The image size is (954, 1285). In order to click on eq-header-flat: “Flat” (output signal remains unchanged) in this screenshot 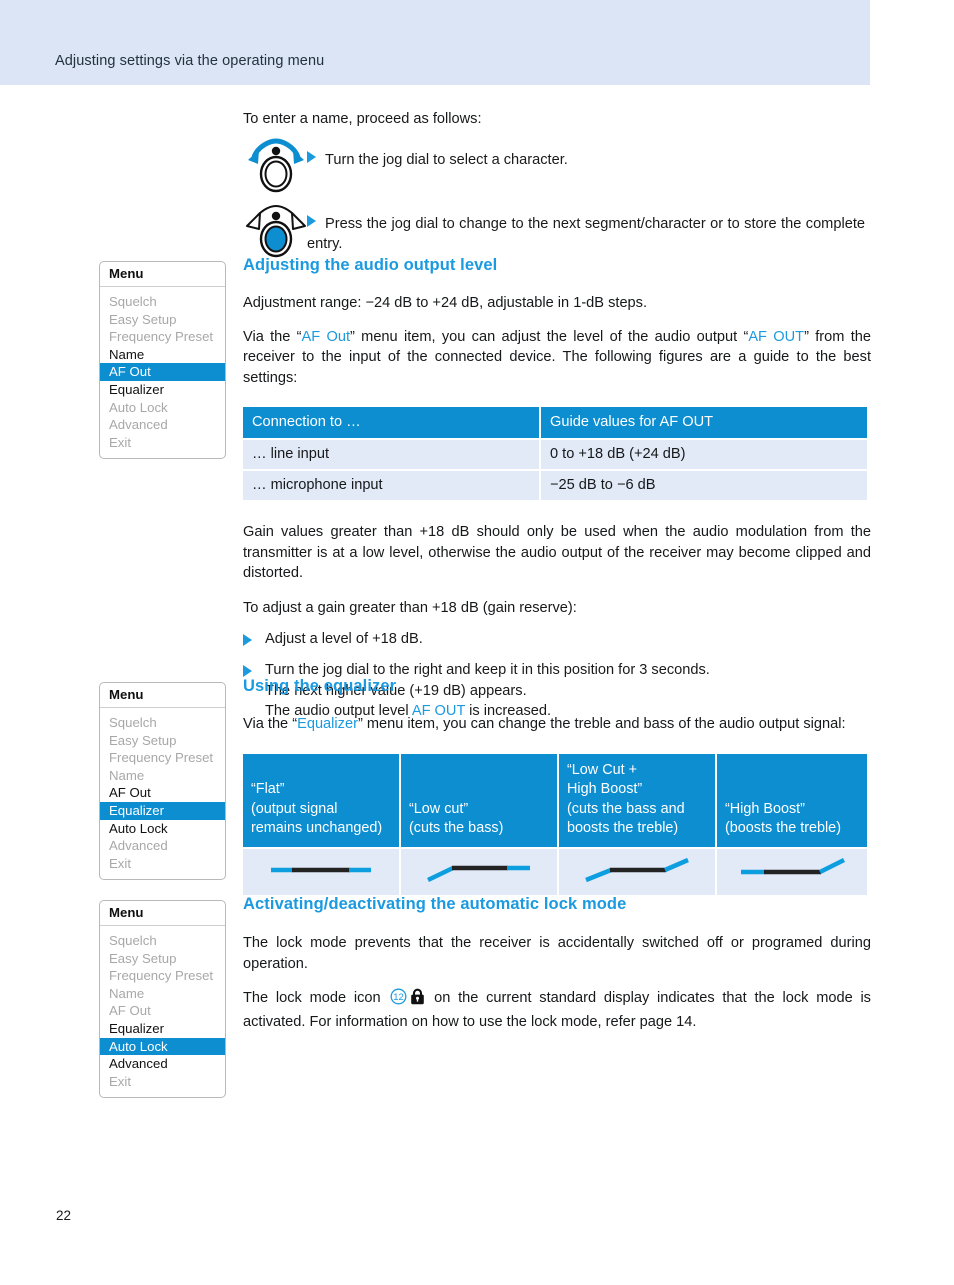, I will do `click(321, 800)`.